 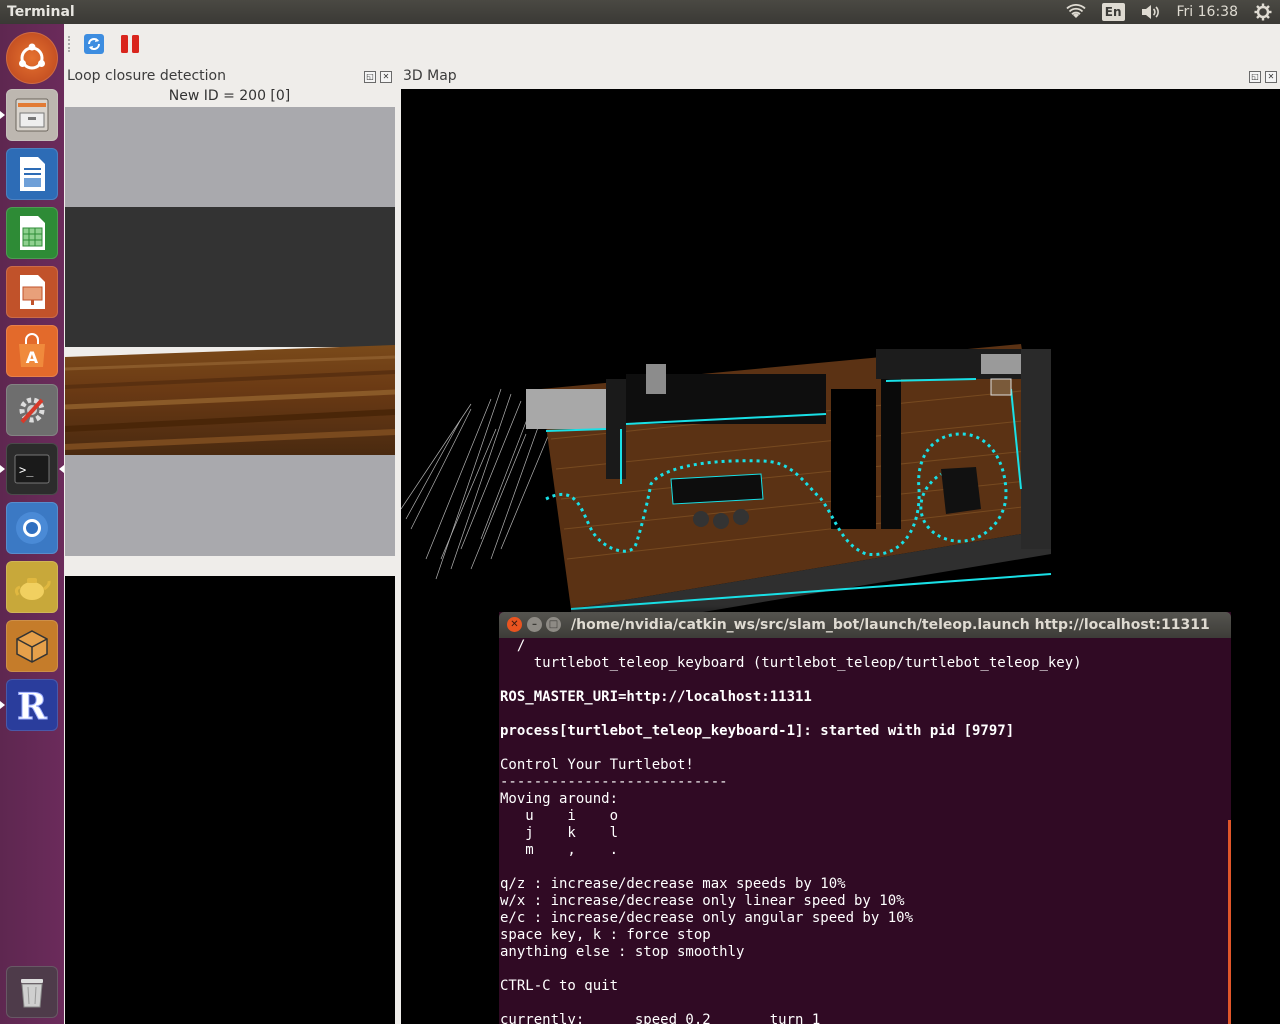 What do you see at coordinates (230, 331) in the screenshot?
I see `loop-camera-image` at bounding box center [230, 331].